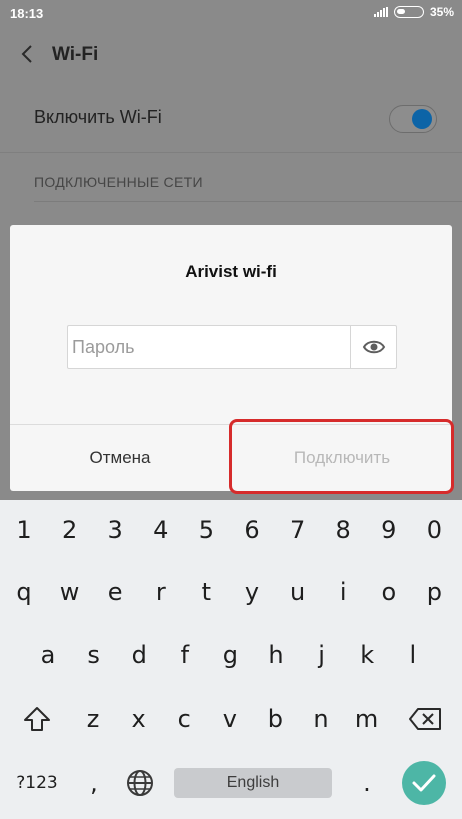  What do you see at coordinates (275, 719) in the screenshot?
I see `key-b: b` at bounding box center [275, 719].